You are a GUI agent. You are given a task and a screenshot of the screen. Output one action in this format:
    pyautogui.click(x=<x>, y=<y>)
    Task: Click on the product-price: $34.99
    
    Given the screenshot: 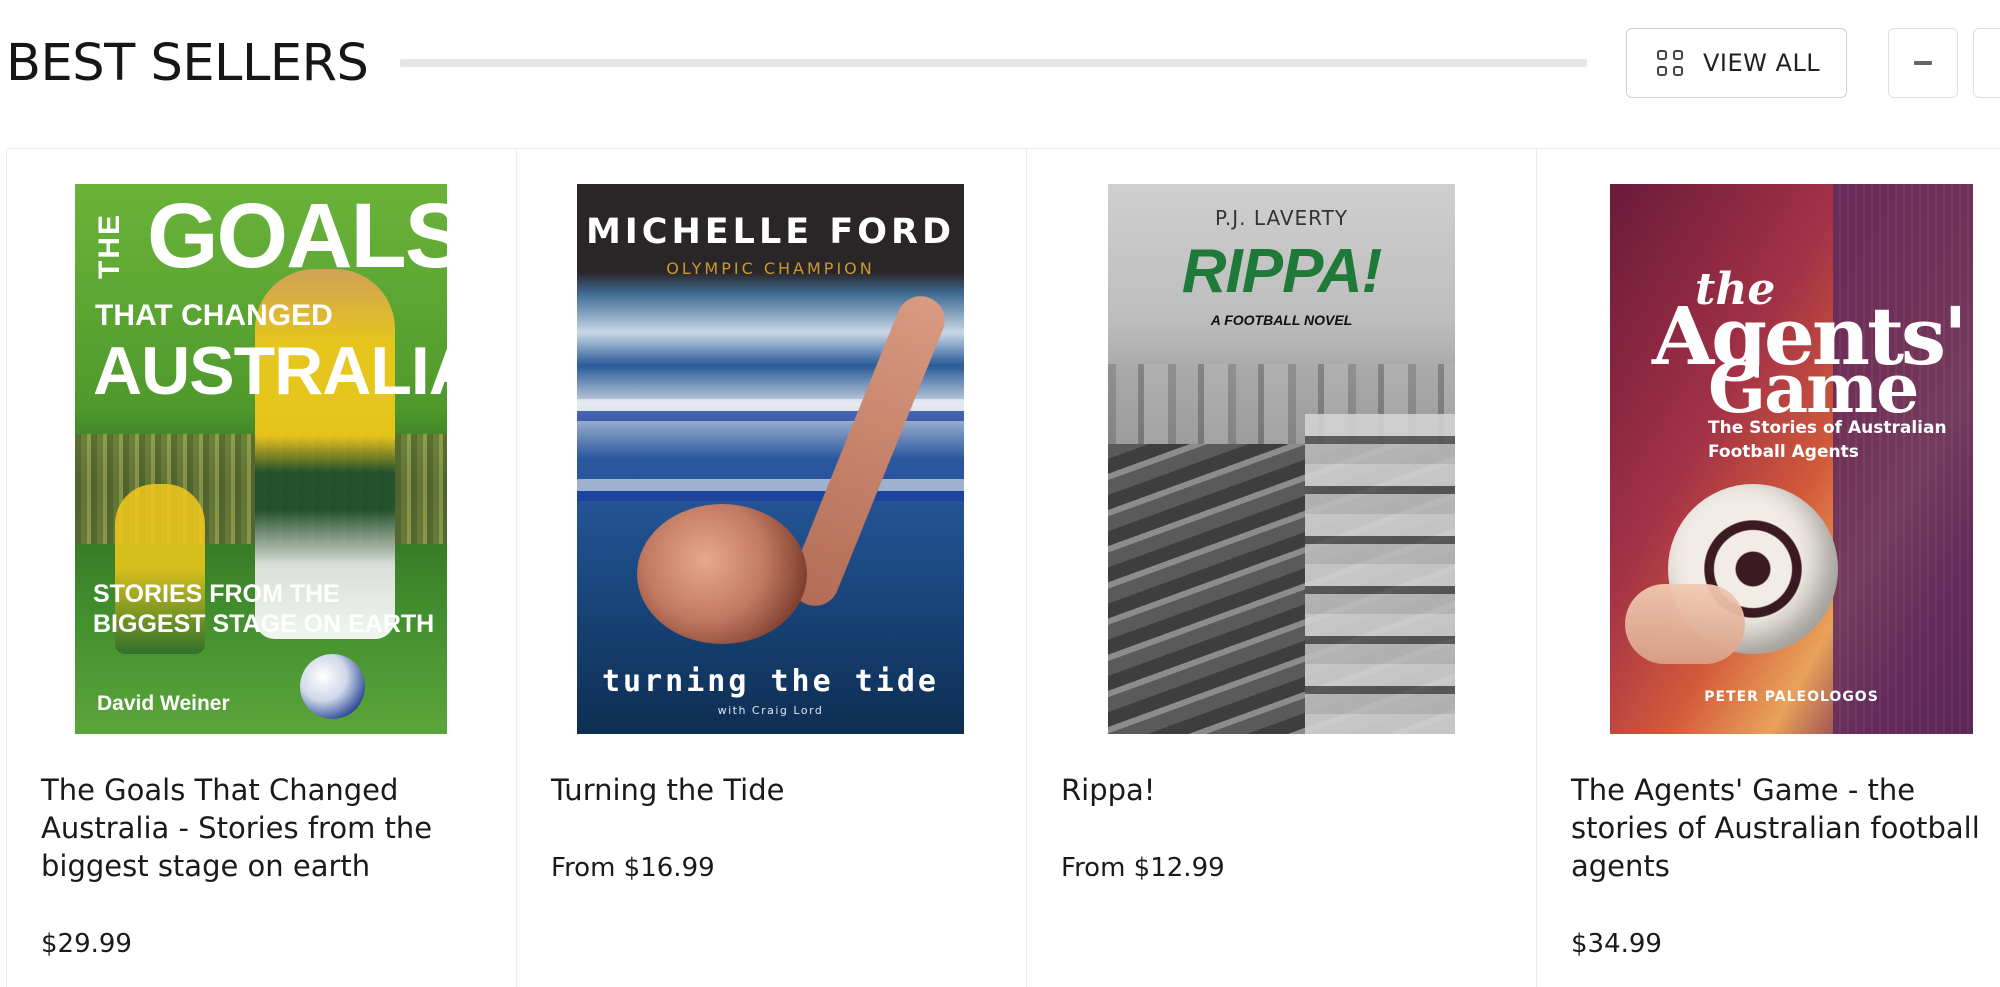 What is the action you would take?
    pyautogui.click(x=1616, y=944)
    